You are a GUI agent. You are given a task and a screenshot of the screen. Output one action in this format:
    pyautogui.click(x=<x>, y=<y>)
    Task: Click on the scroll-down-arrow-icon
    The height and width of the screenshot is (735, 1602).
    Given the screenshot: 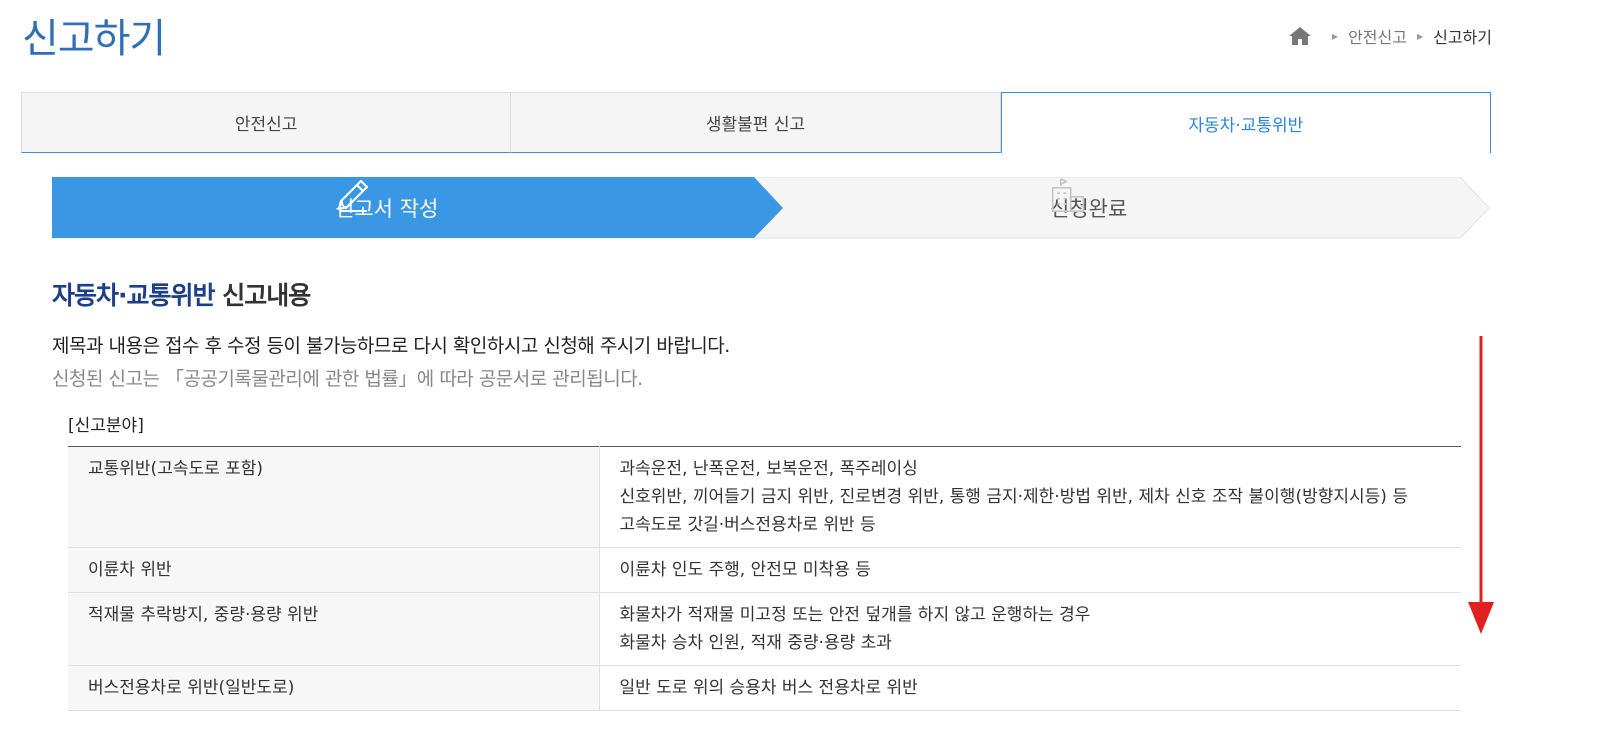 What is the action you would take?
    pyautogui.click(x=1481, y=485)
    